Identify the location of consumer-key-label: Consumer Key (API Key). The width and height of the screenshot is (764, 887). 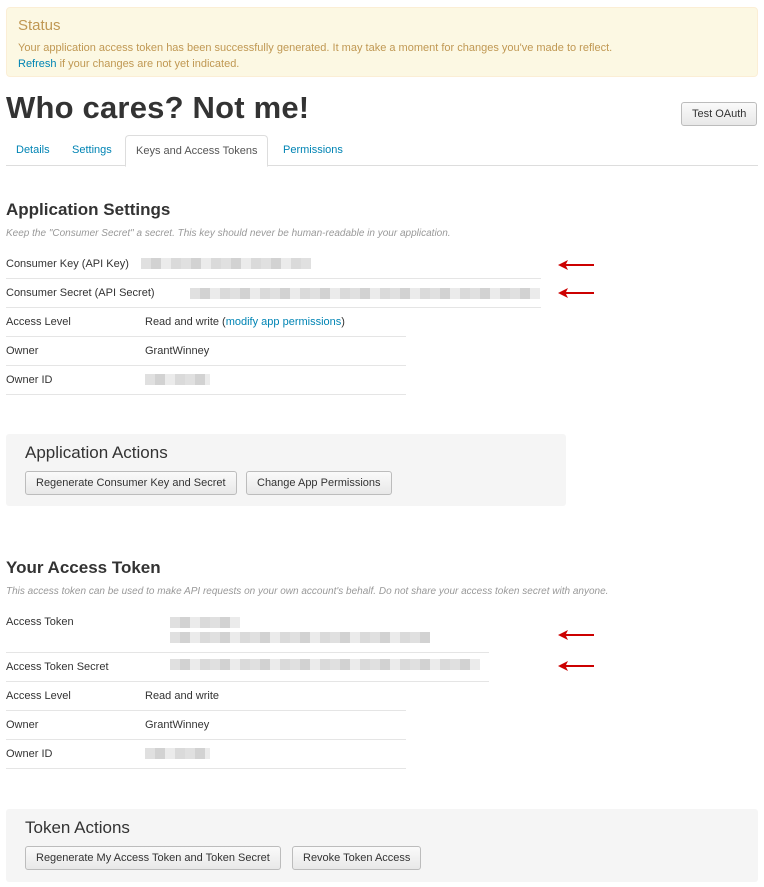
(67, 264).